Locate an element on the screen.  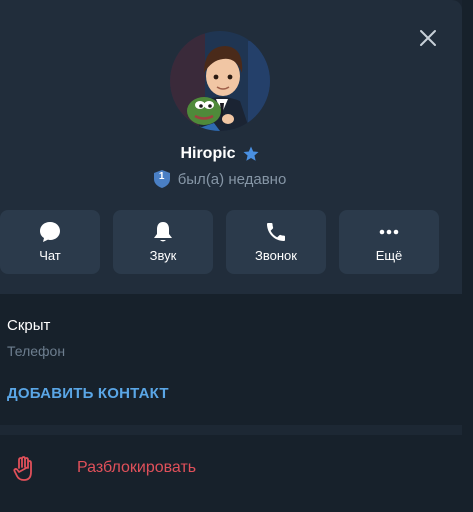
close-icon is located at coordinates (428, 38).